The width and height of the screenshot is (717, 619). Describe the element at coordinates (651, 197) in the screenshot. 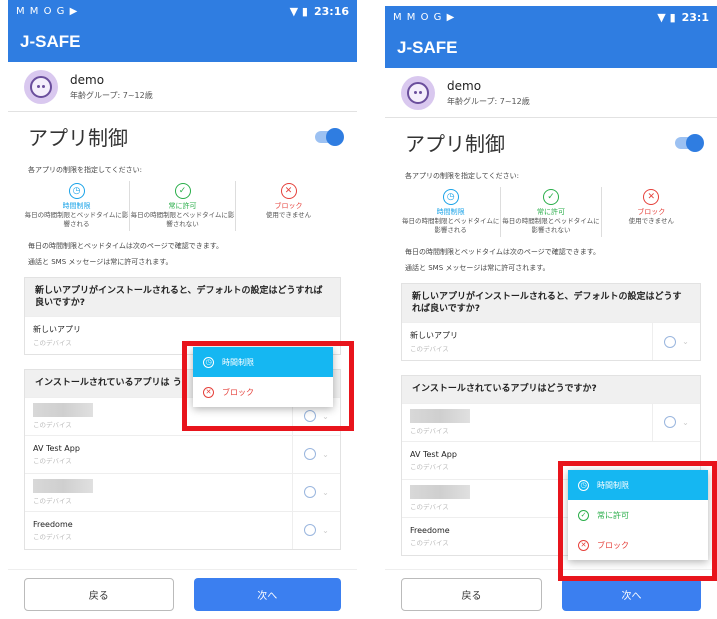

I see `x-icon: ✕` at that location.